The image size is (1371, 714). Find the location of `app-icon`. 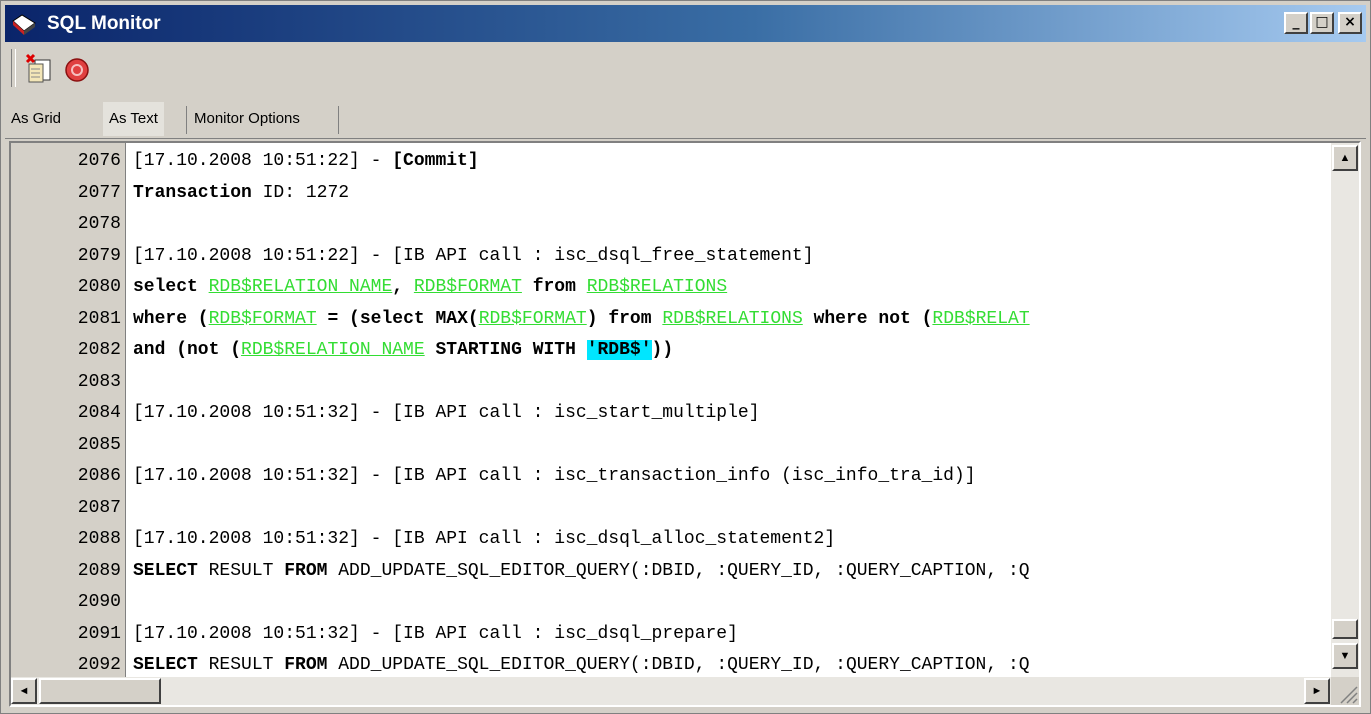

app-icon is located at coordinates (24, 24).